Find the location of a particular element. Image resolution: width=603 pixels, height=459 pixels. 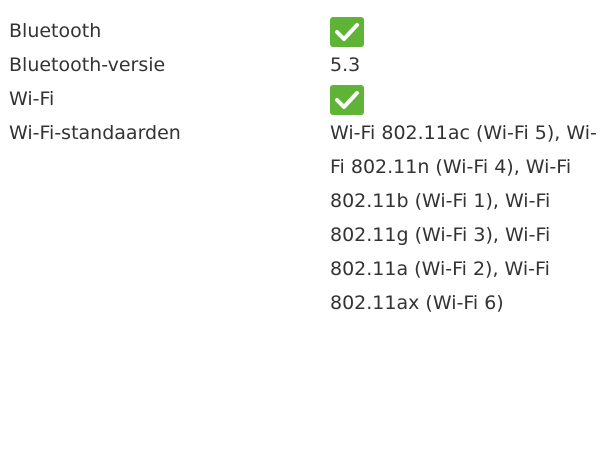

spec-value: 5.3 is located at coordinates (345, 65).